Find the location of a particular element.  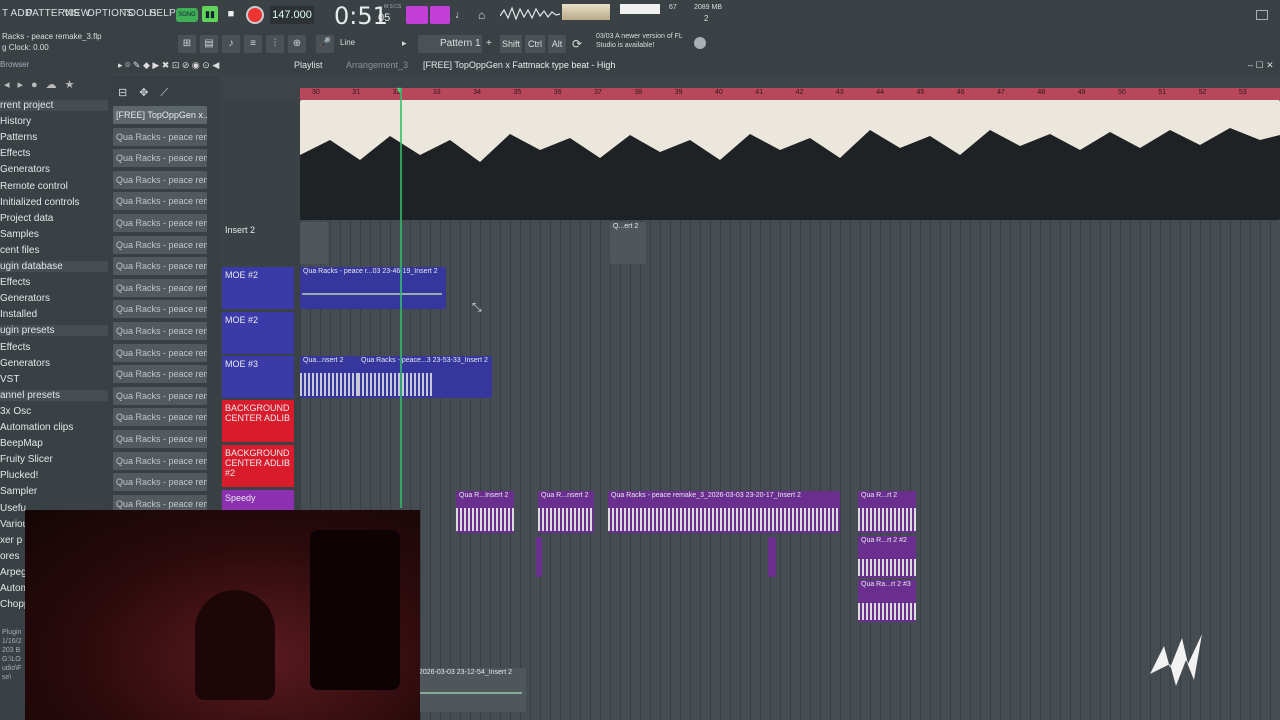

browser-item: Automation clips is located at coordinates (36, 427).